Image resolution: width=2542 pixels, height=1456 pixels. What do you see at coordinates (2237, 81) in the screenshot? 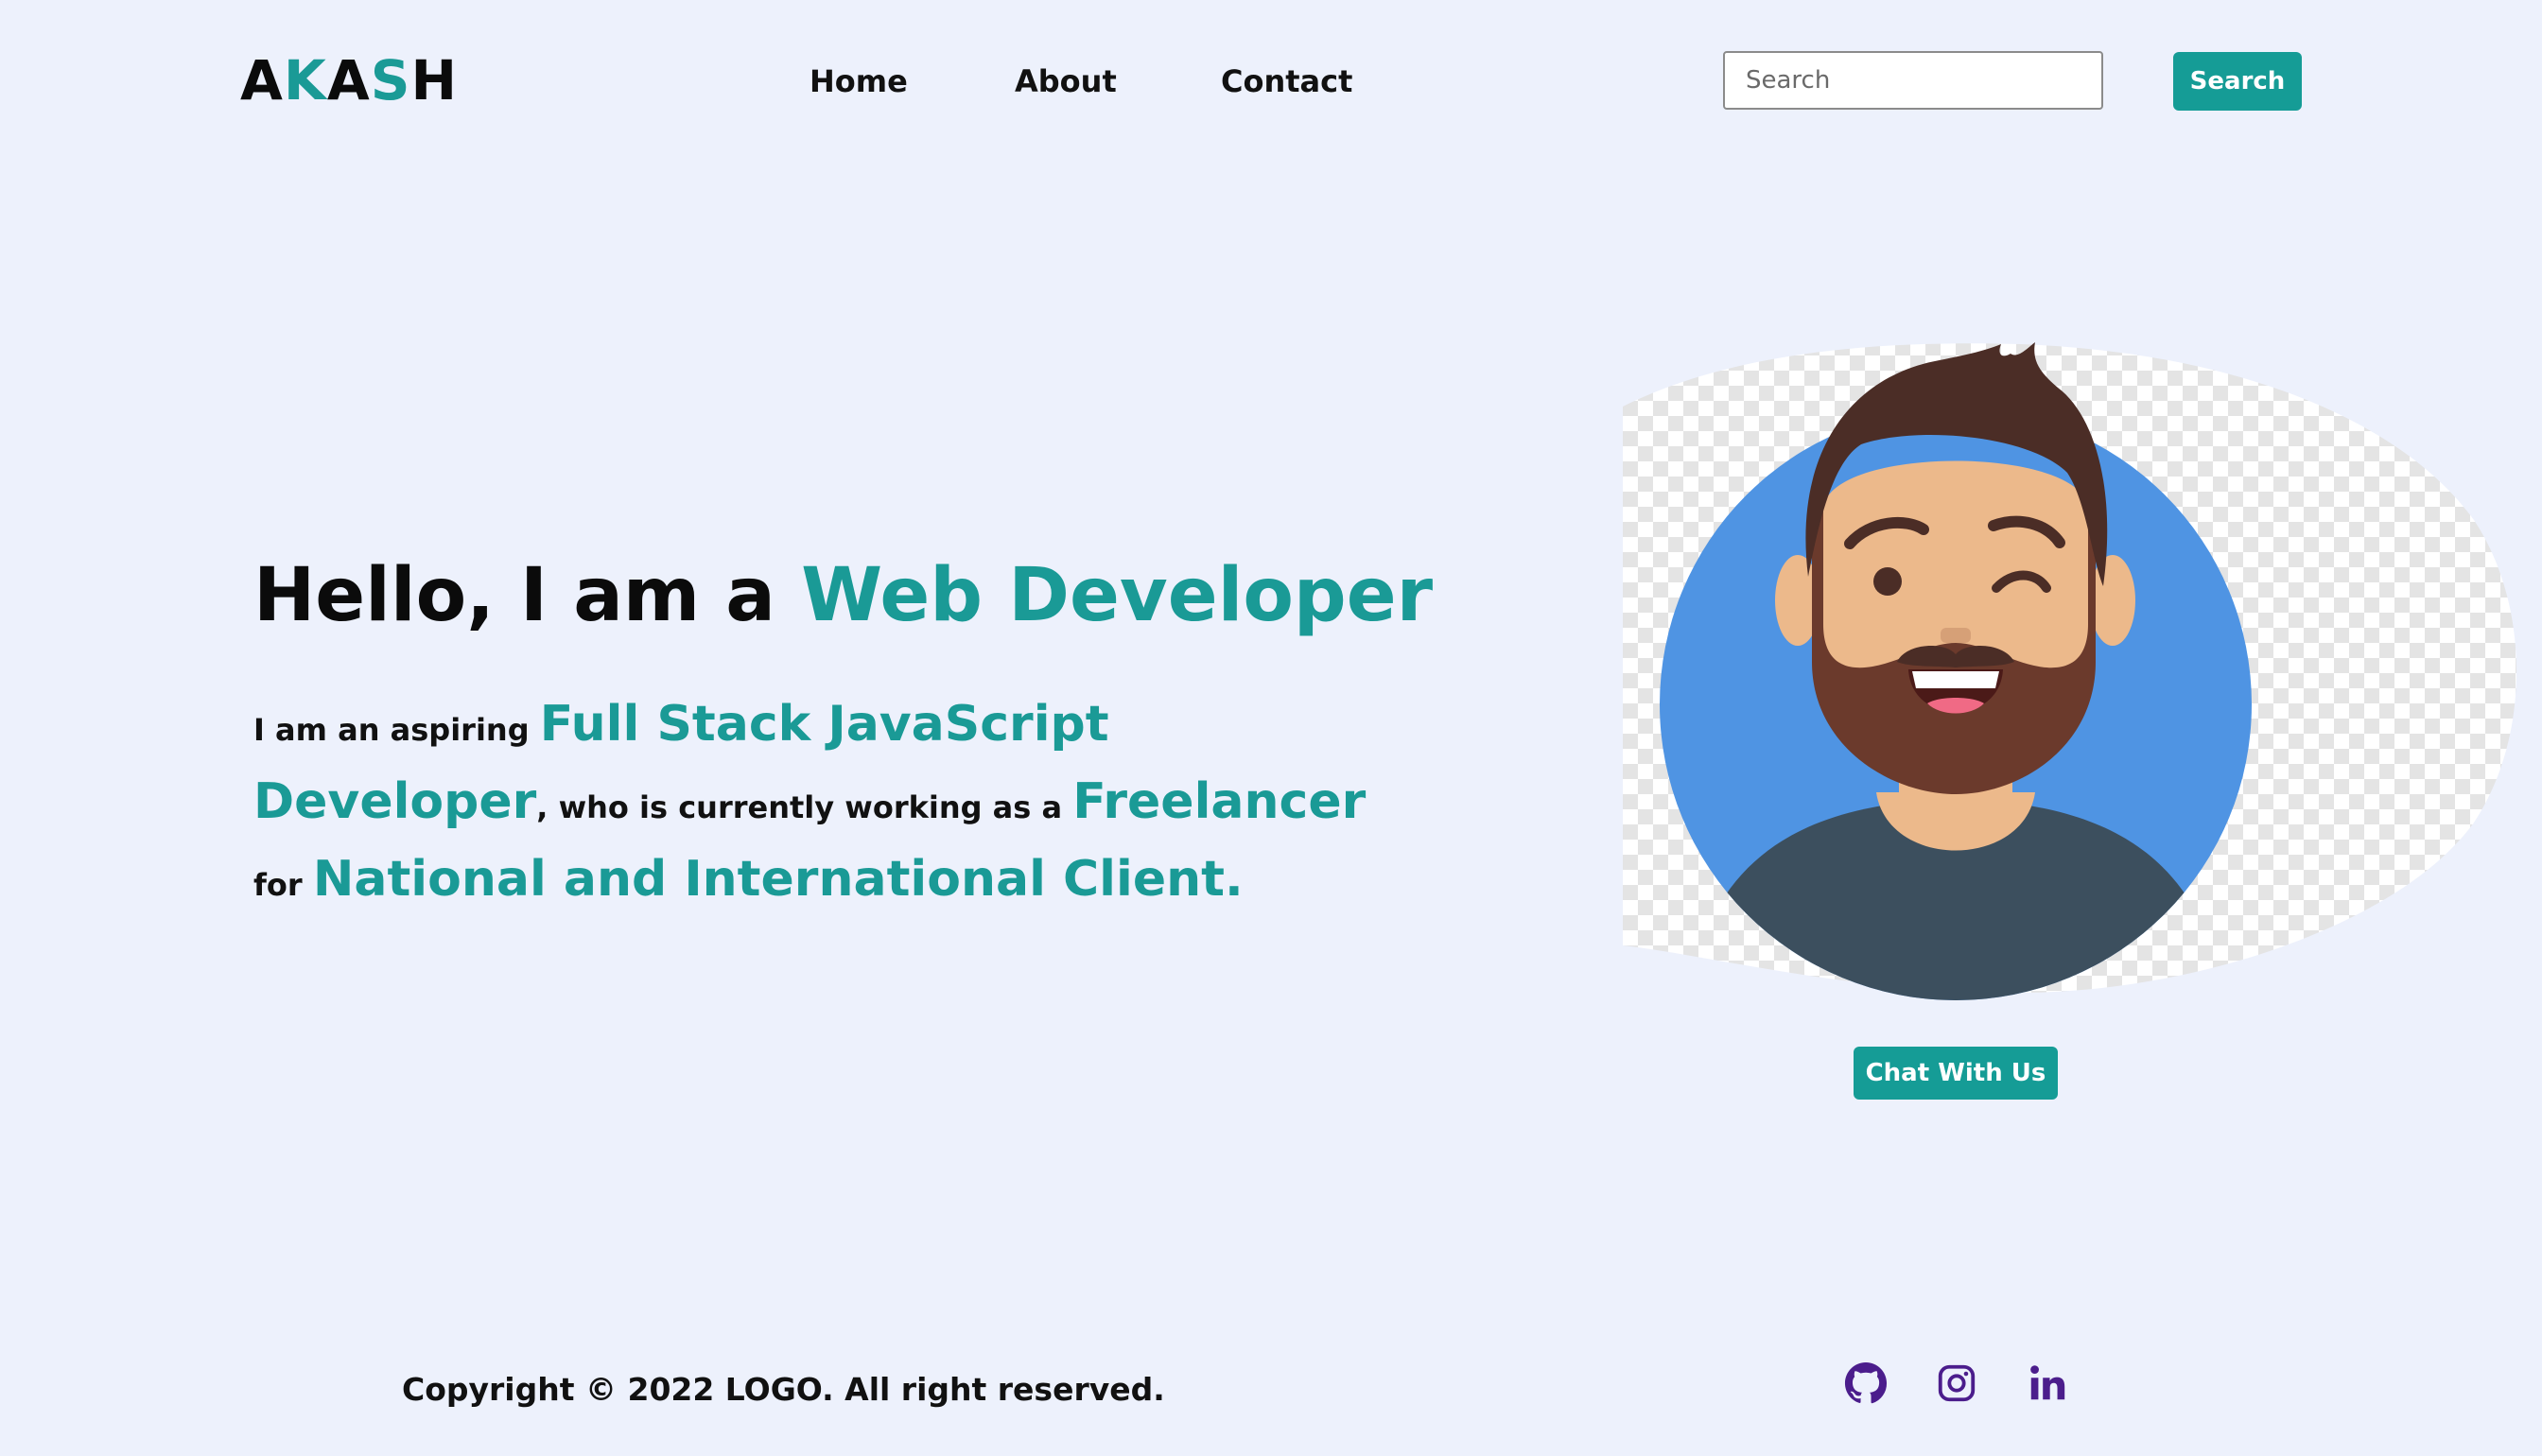
I see `search-button: Search` at bounding box center [2237, 81].